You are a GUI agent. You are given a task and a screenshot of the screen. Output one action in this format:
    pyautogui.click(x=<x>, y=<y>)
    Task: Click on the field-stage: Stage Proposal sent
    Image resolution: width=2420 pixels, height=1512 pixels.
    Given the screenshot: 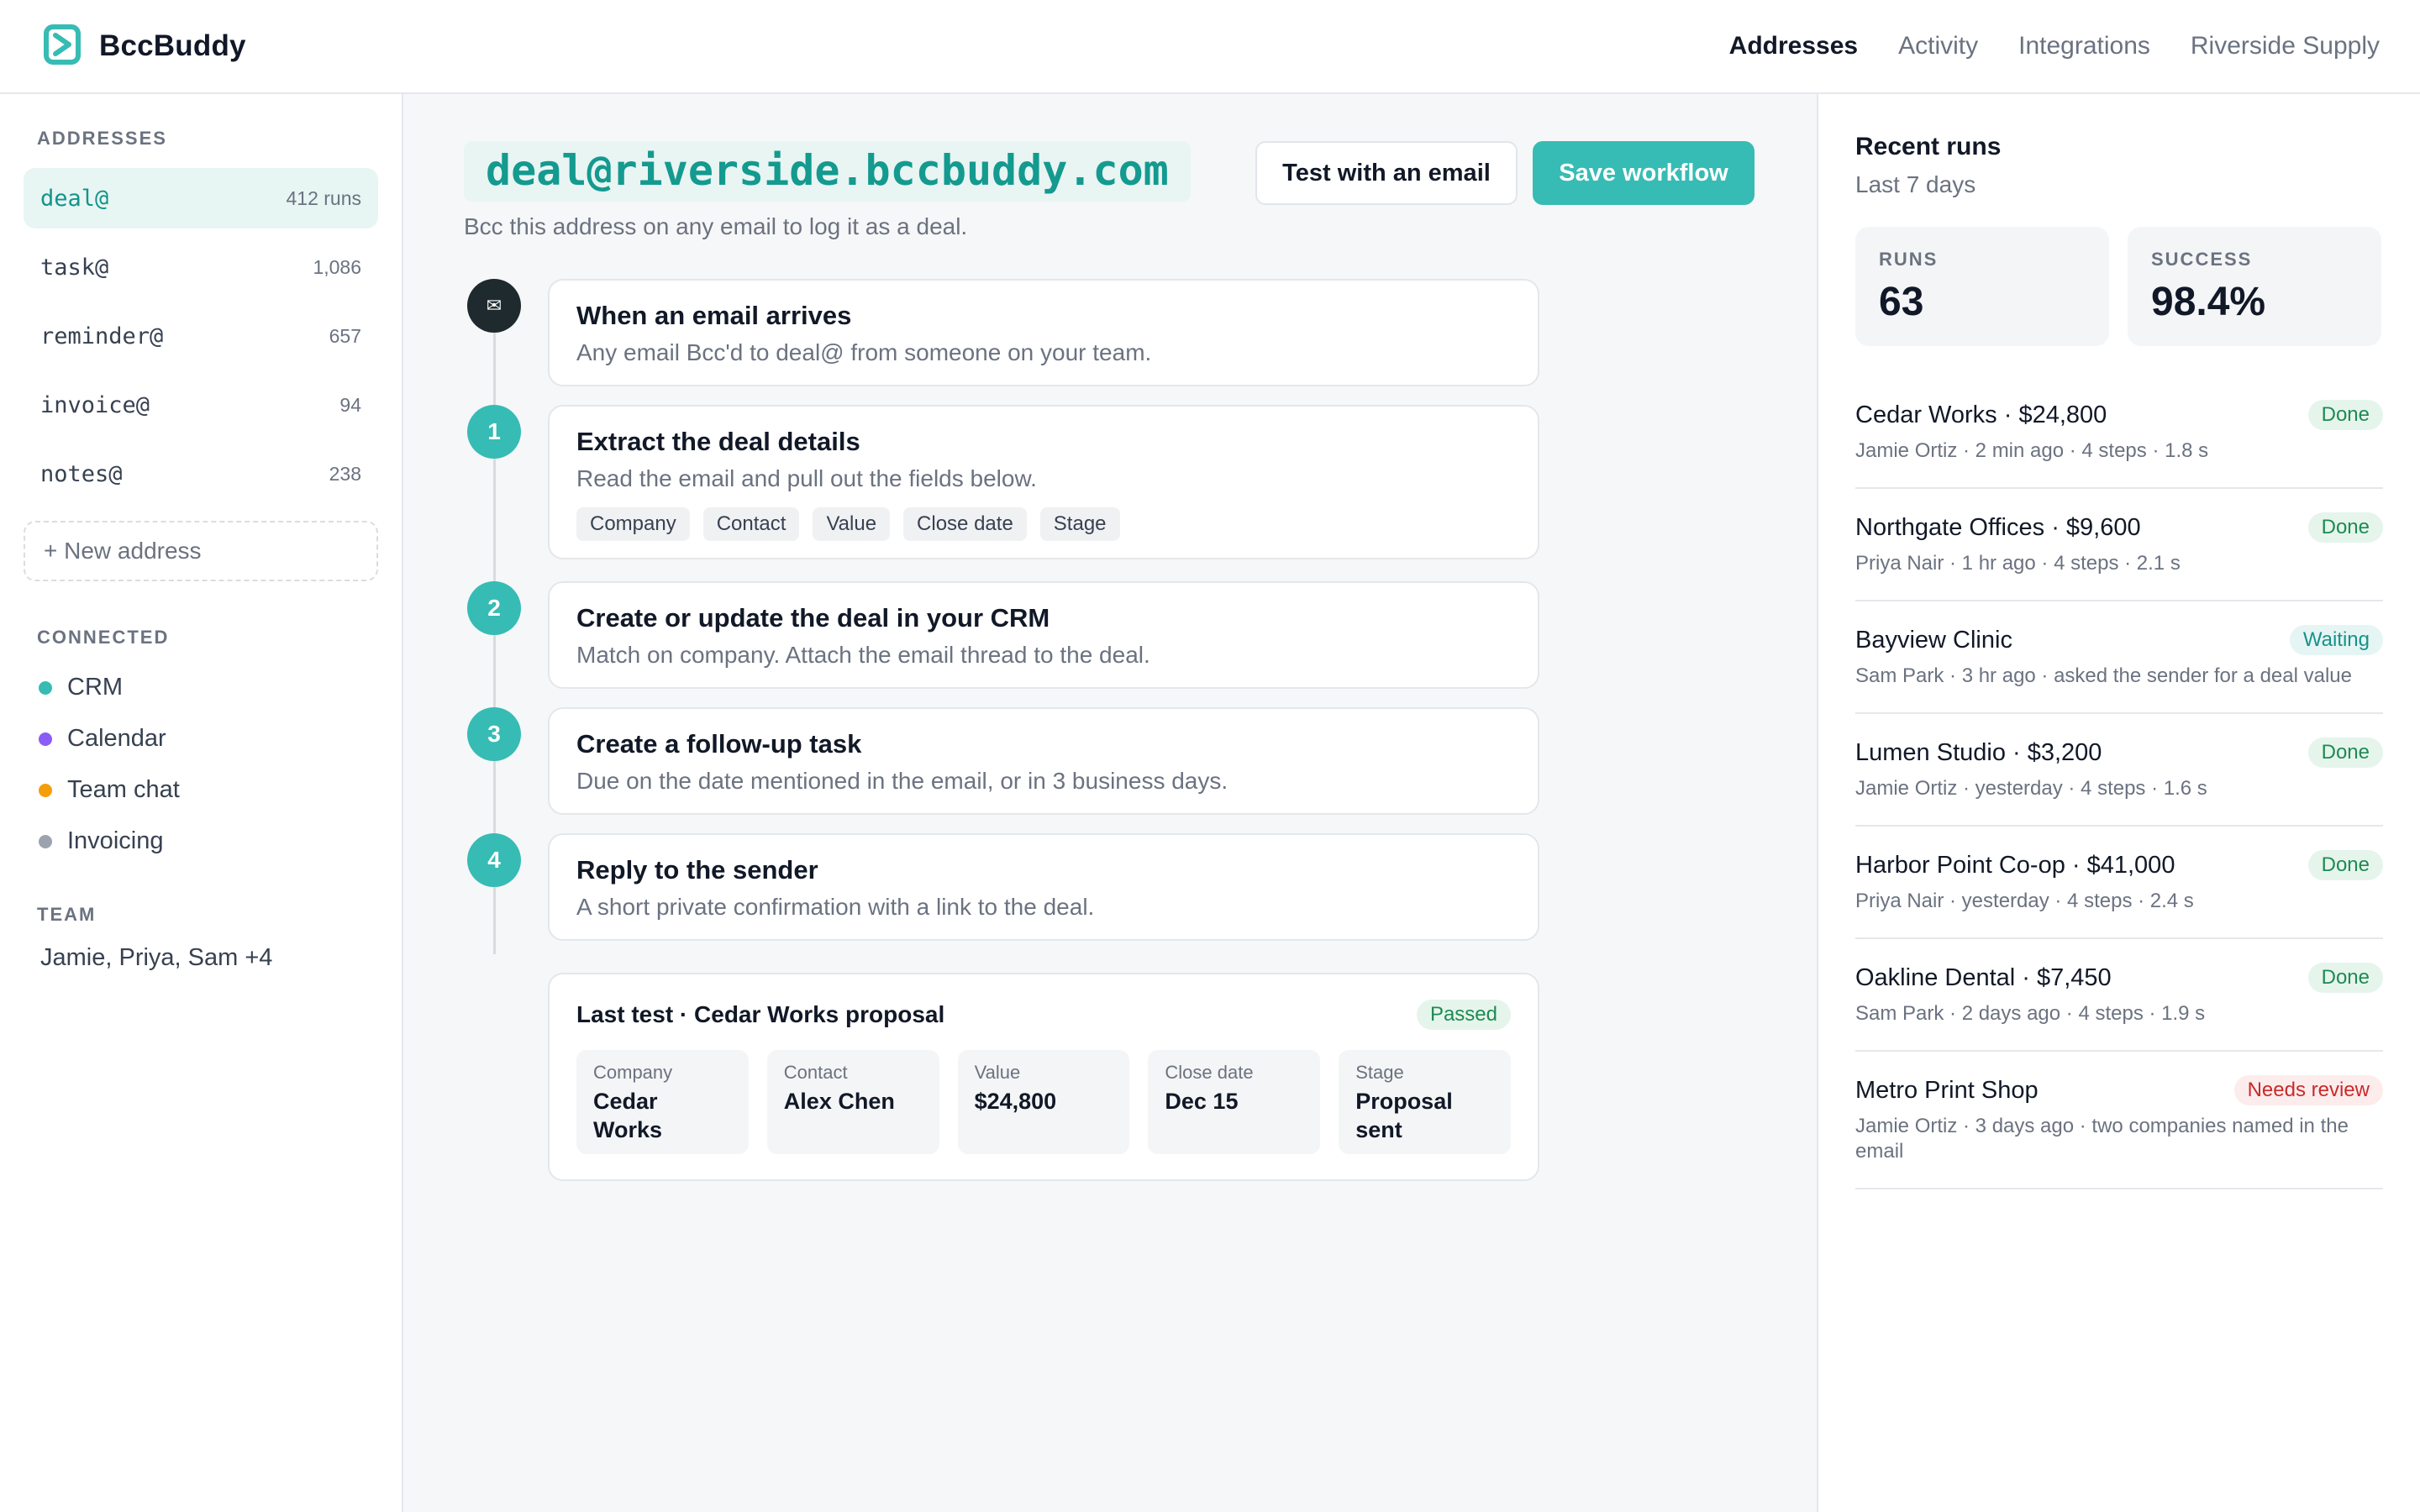 What is the action you would take?
    pyautogui.click(x=1425, y=1102)
    